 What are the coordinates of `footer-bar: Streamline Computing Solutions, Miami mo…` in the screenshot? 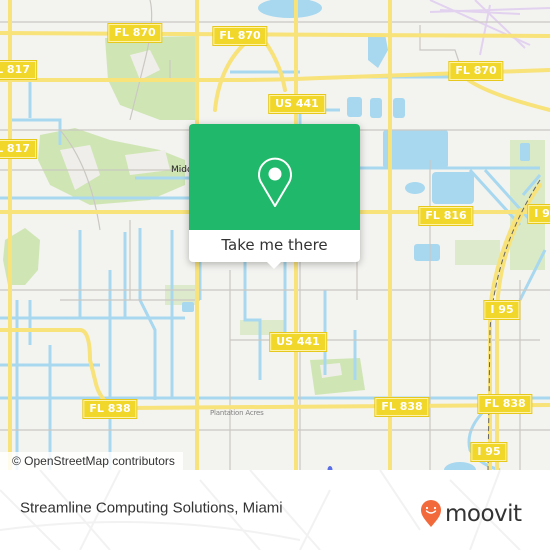 It's located at (275, 510).